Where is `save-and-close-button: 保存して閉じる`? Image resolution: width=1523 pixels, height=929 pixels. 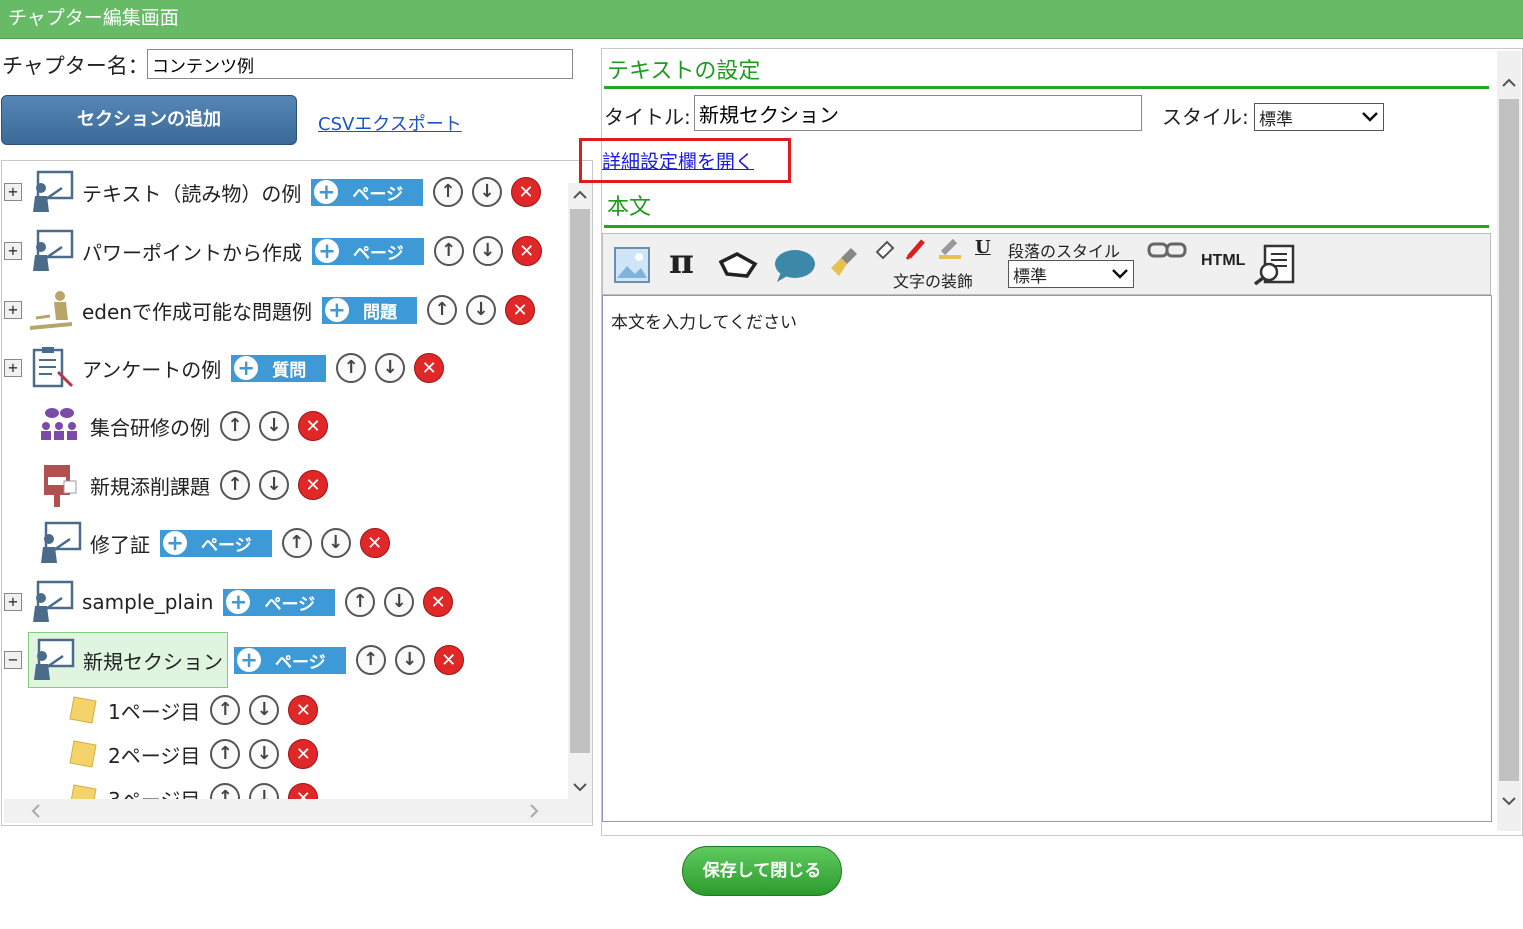 save-and-close-button: 保存して閉じる is located at coordinates (762, 871).